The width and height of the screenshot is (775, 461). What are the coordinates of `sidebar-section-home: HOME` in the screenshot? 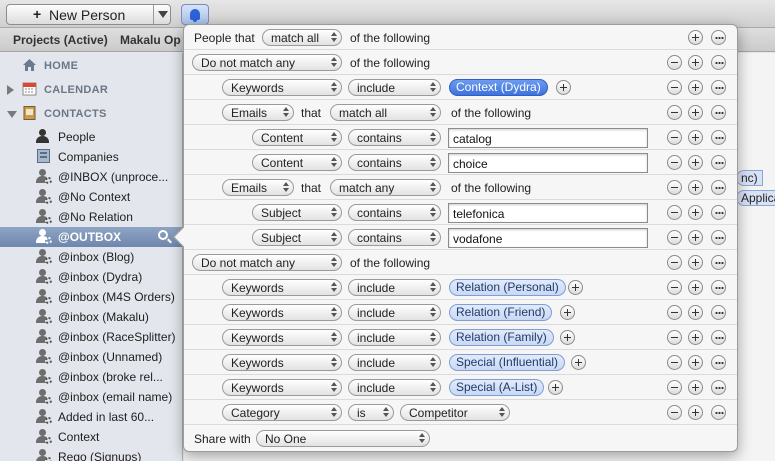 It's located at (91, 66).